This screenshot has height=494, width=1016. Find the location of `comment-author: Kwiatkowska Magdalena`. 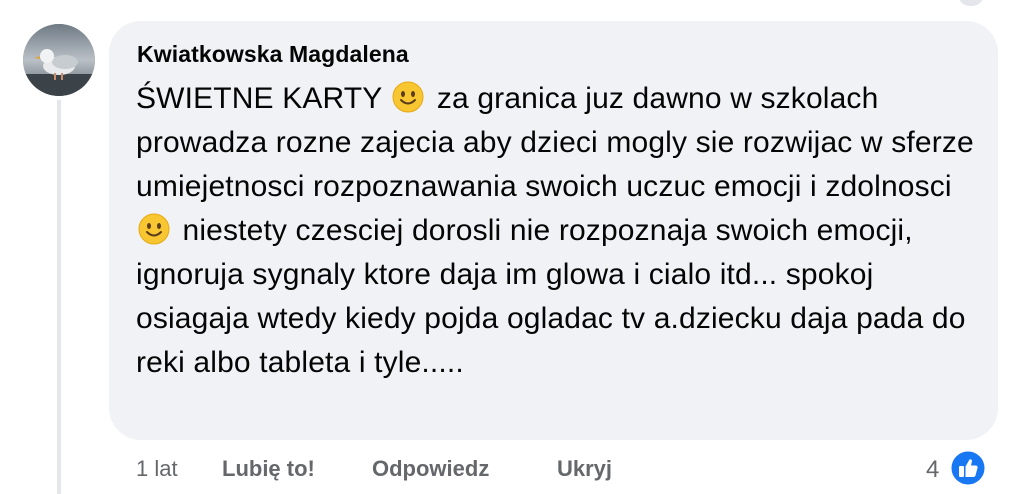

comment-author: Kwiatkowska Magdalena is located at coordinates (273, 54).